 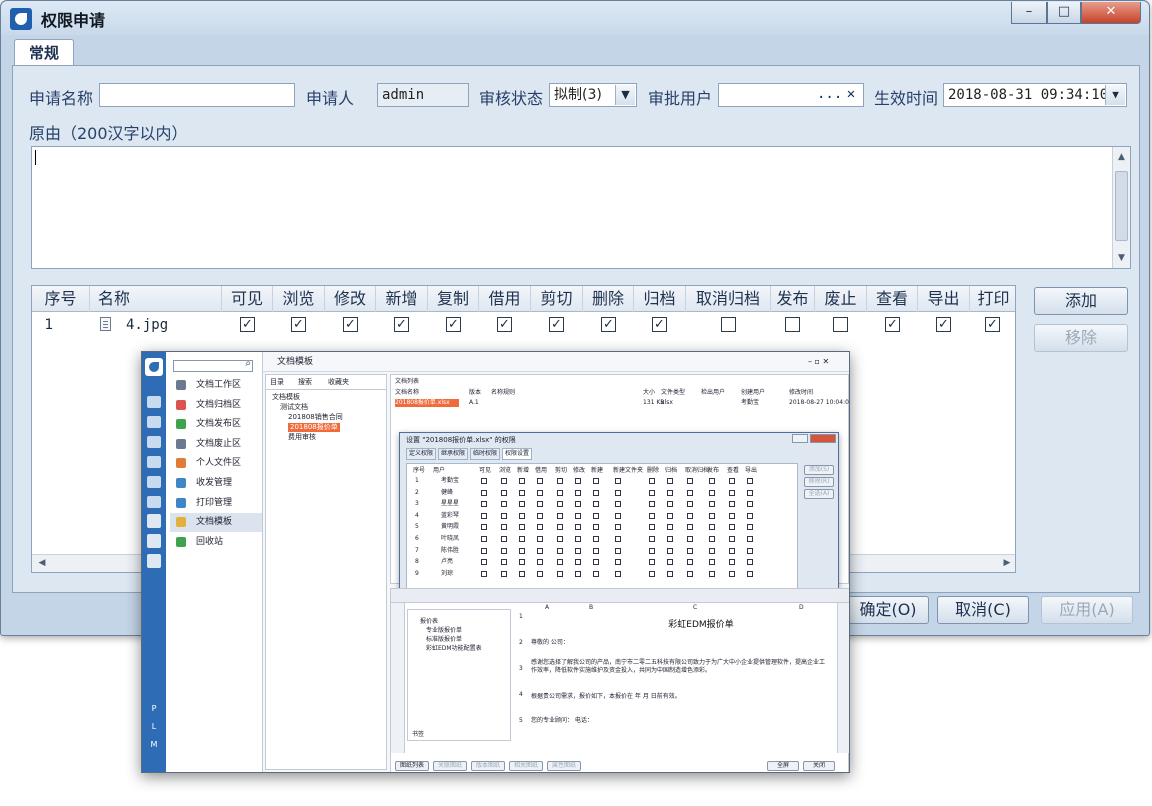 What do you see at coordinates (154, 482) in the screenshot?
I see `users-icon` at bounding box center [154, 482].